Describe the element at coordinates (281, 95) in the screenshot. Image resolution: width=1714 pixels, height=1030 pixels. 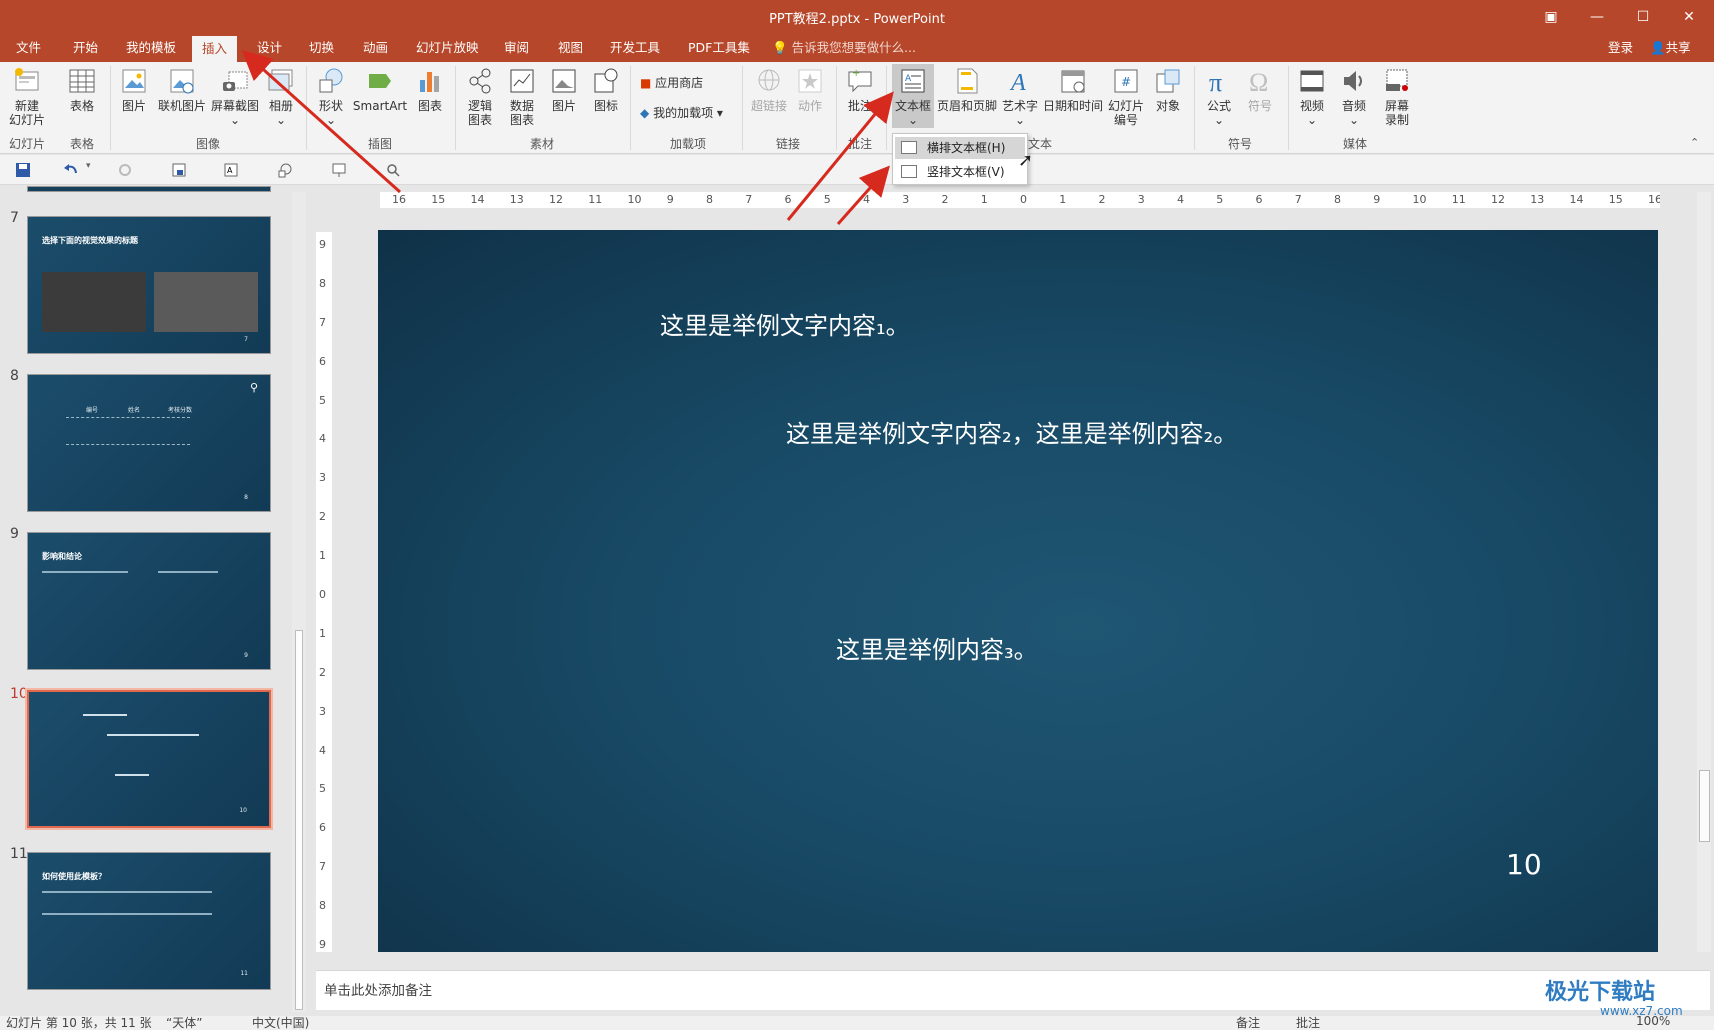
I see `album-button: 相册 ⌄` at that location.